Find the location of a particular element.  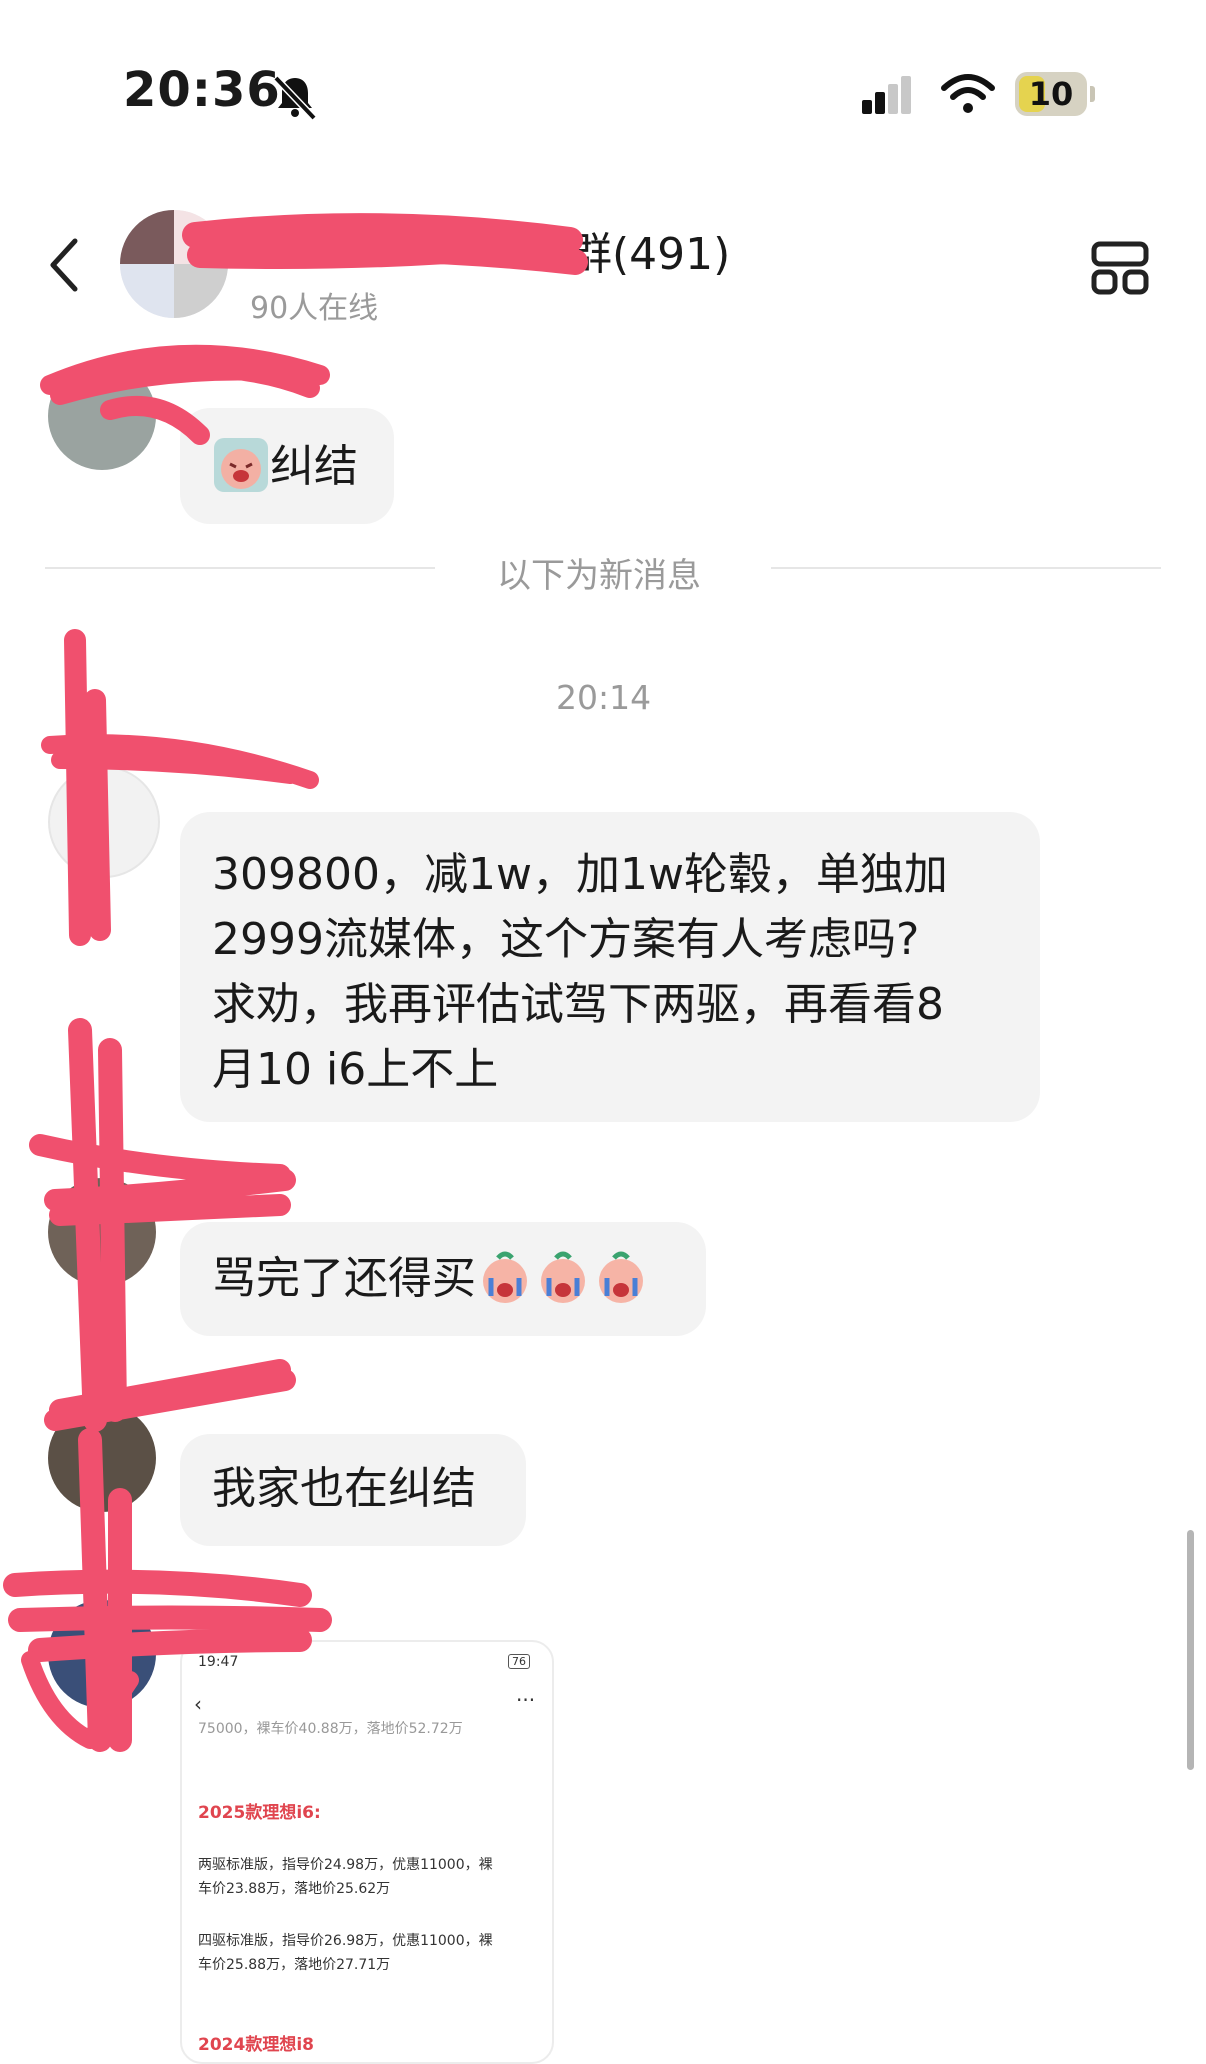

message-line: 求劝，我再评估试驾下两驱，再看看8 is located at coordinates (578, 1004).